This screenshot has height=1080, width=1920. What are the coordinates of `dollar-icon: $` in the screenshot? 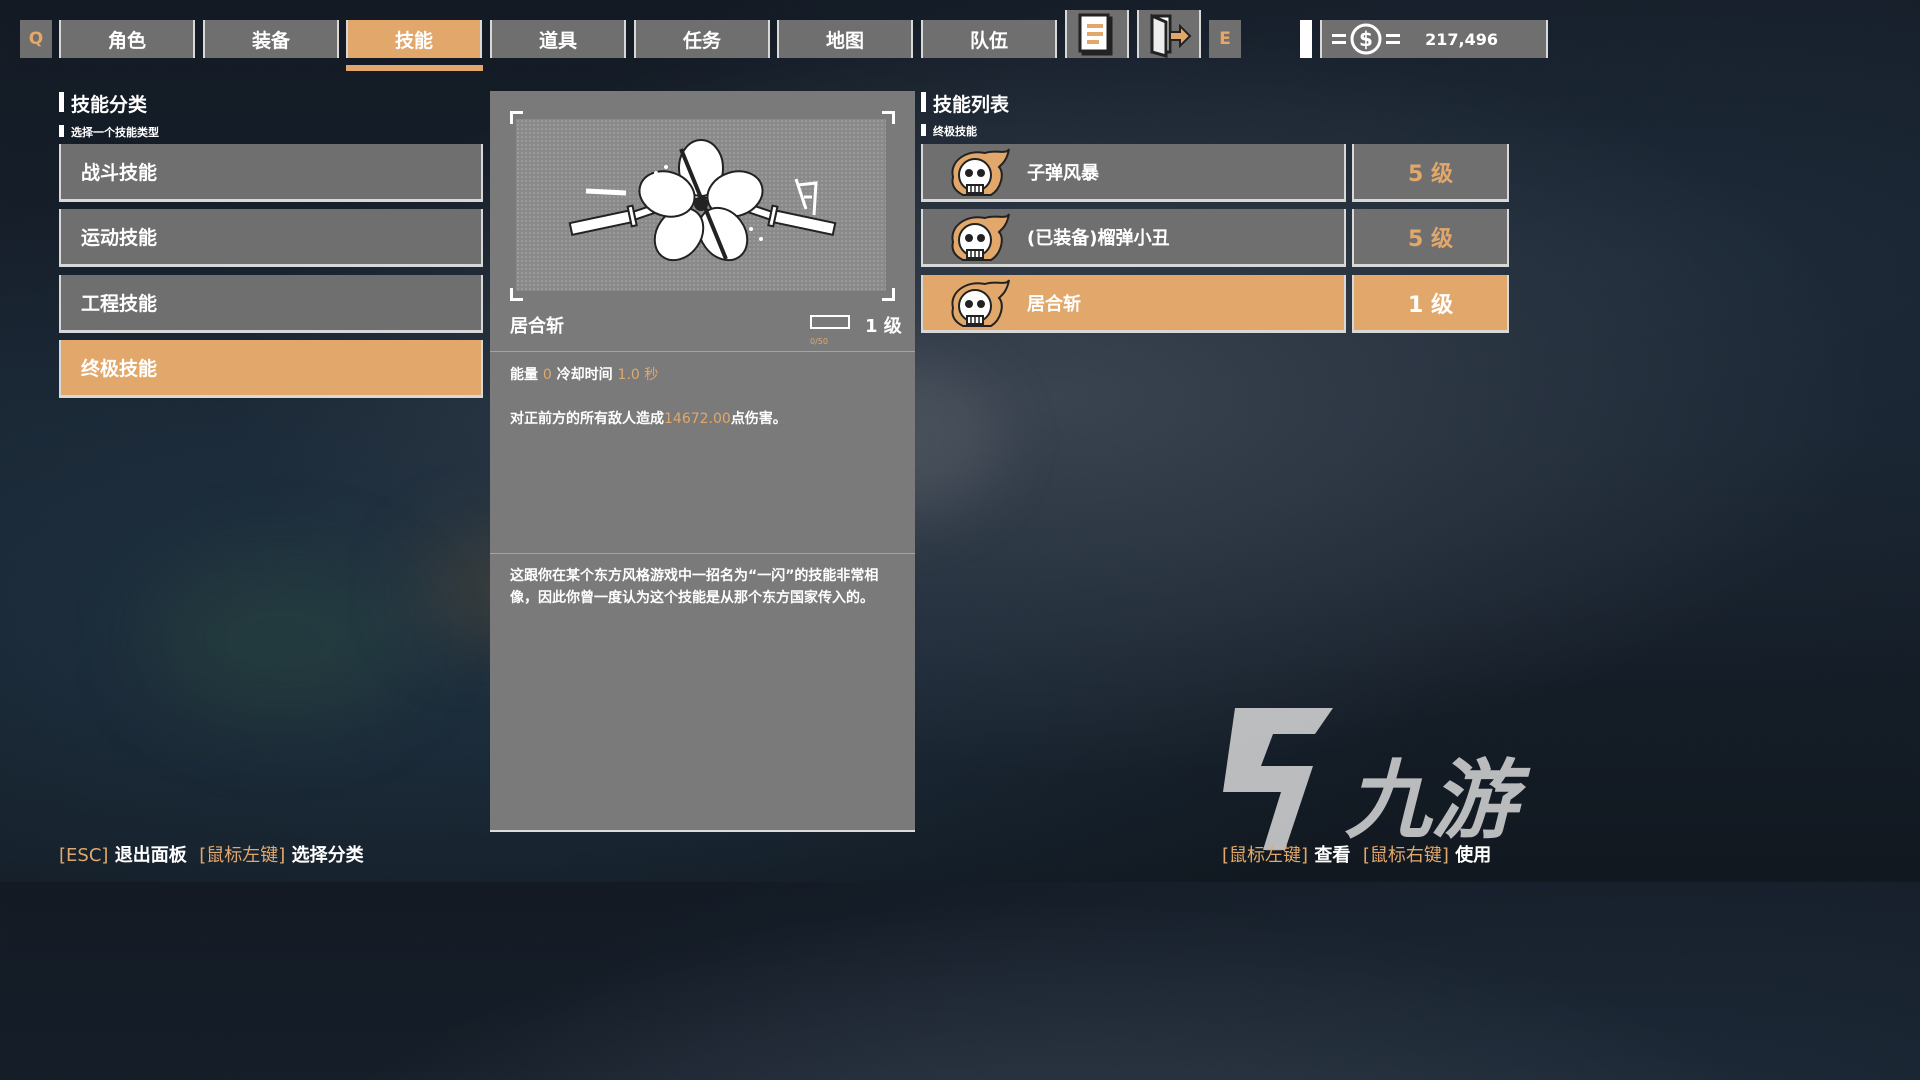 It's located at (1366, 39).